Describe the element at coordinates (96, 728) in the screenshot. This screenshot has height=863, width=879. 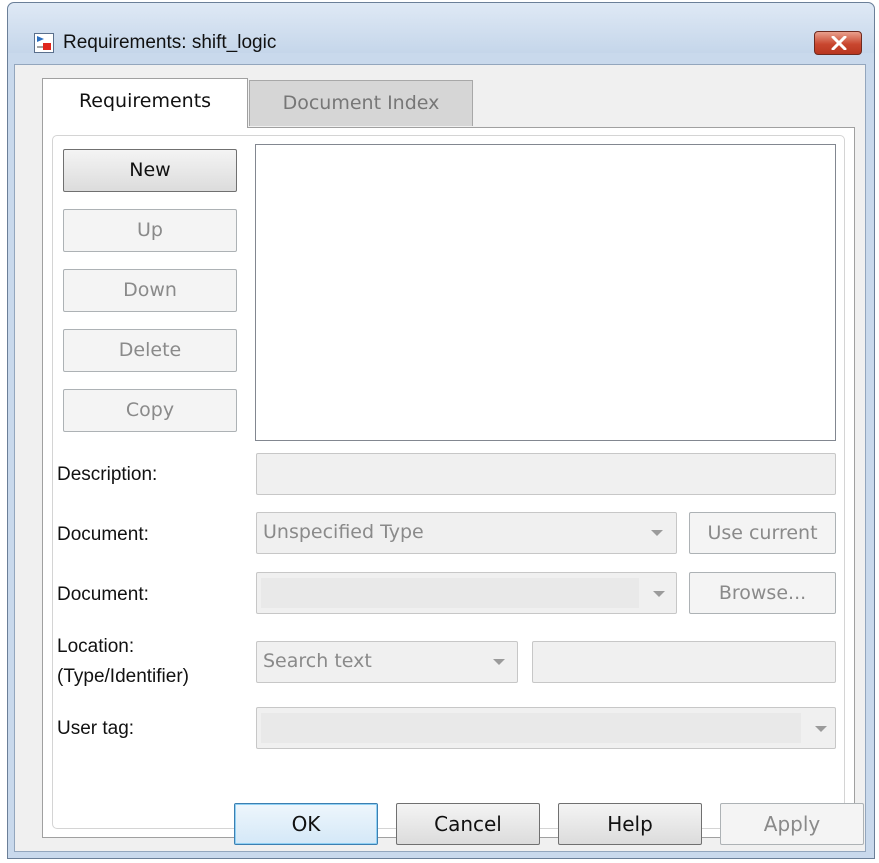
I see `user-tag-label: User tag:` at that location.